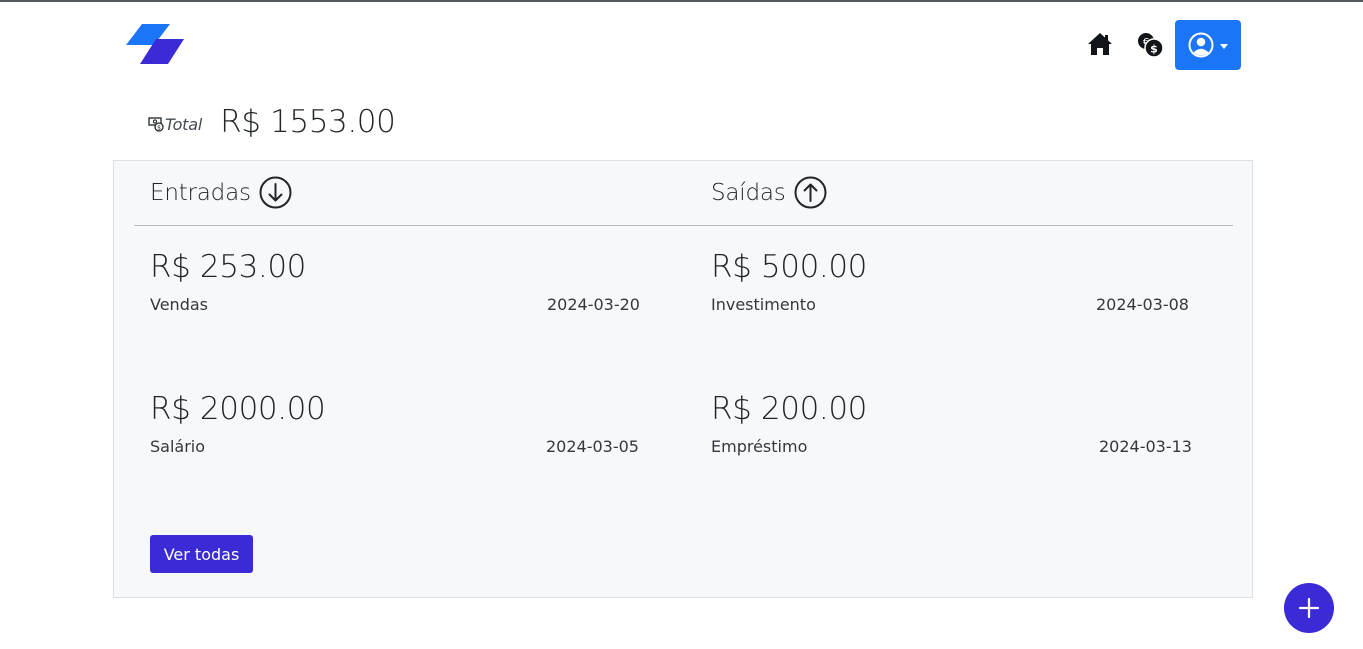  What do you see at coordinates (1224, 46) in the screenshot?
I see `chevron-down-icon` at bounding box center [1224, 46].